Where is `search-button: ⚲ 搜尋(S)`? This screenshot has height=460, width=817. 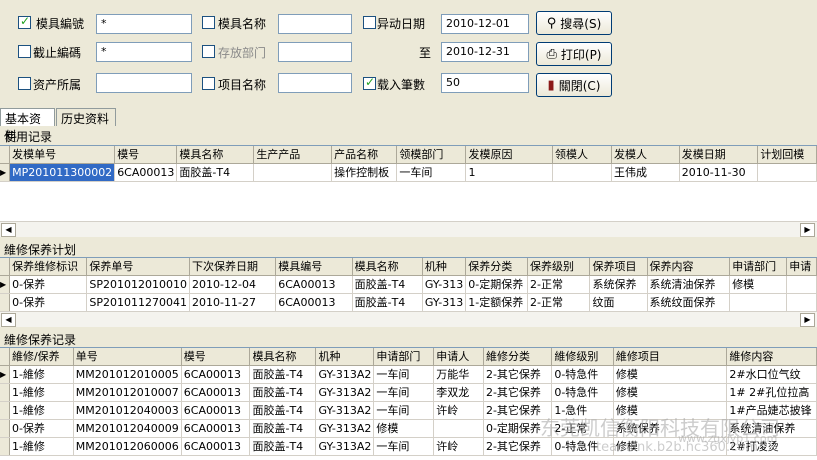
search-button: ⚲ 搜尋(S) is located at coordinates (574, 23).